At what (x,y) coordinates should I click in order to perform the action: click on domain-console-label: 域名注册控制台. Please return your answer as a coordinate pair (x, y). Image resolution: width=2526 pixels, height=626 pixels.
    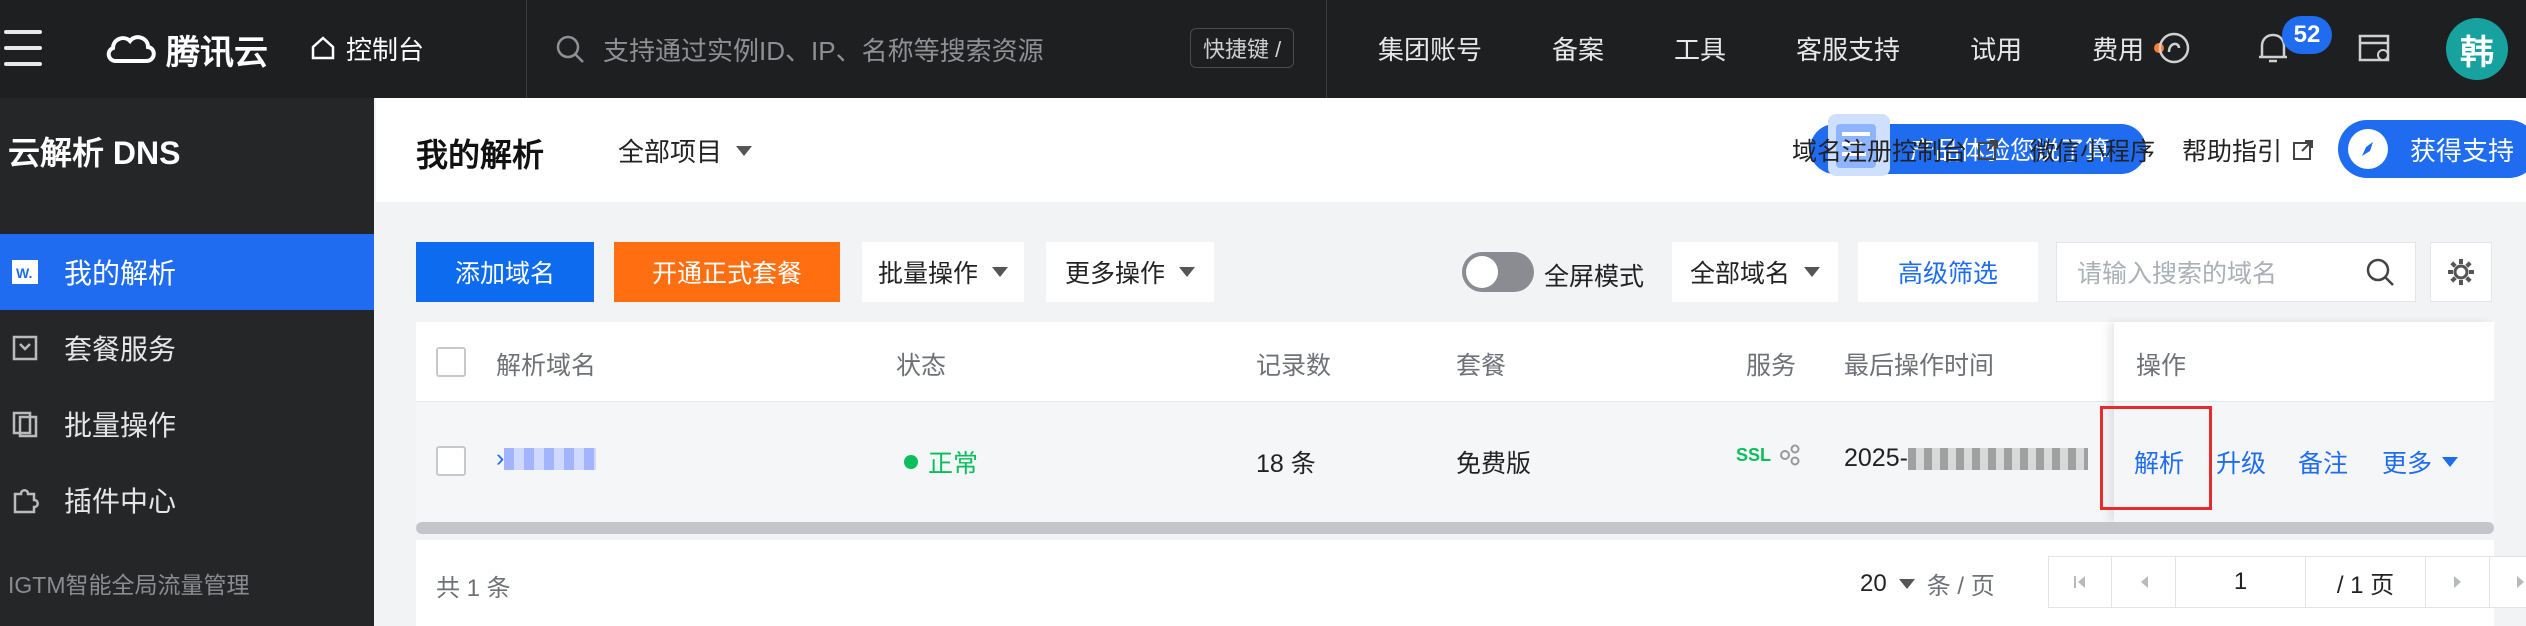
    Looking at the image, I should click on (1880, 152).